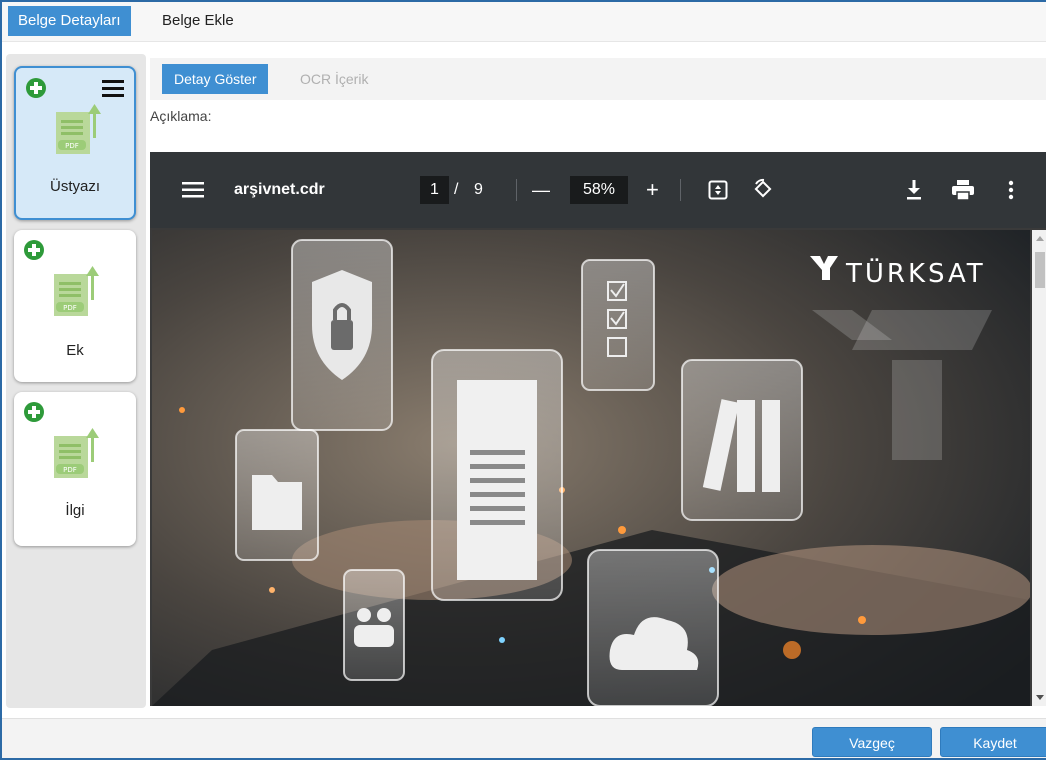  I want to click on top-tab-bar: Belge Detayları Belge Ekle, so click(524, 22).